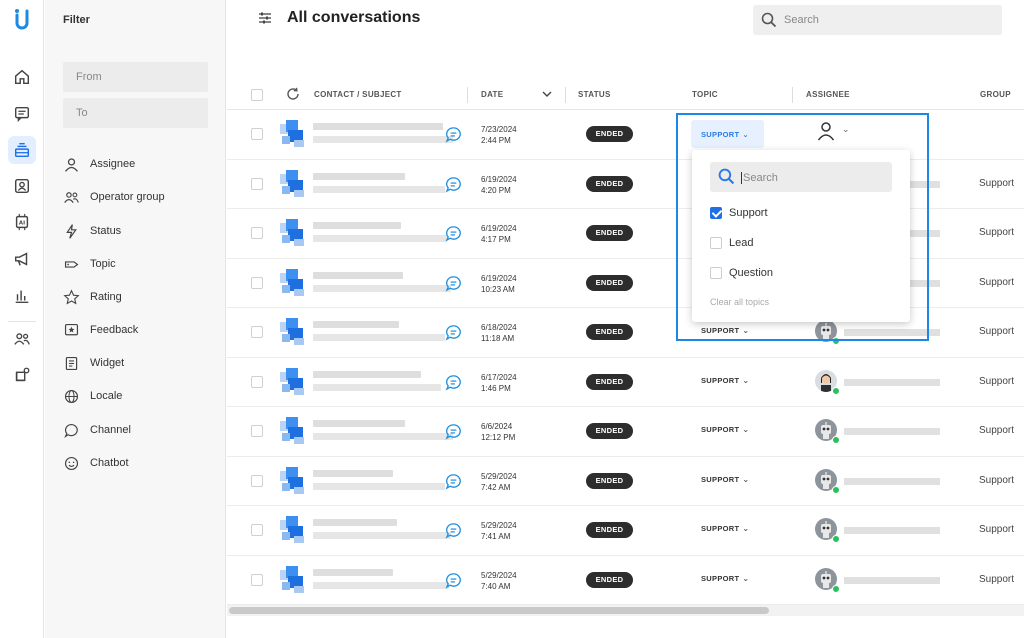  What do you see at coordinates (92, 297) in the screenshot?
I see `filter-rating: Rating` at bounding box center [92, 297].